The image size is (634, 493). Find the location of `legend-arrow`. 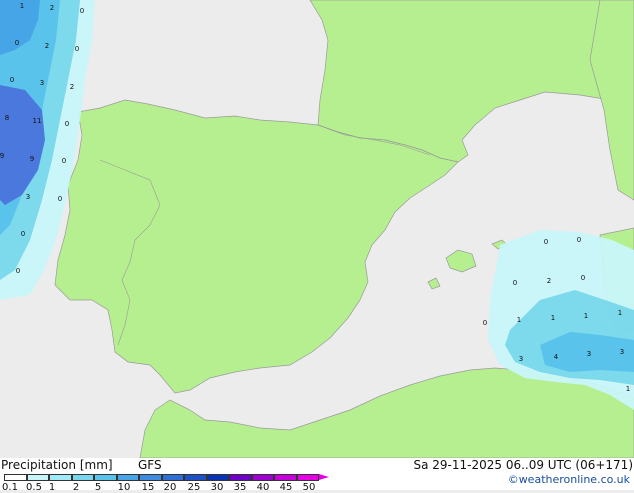

legend-arrow is located at coordinates (324, 477).